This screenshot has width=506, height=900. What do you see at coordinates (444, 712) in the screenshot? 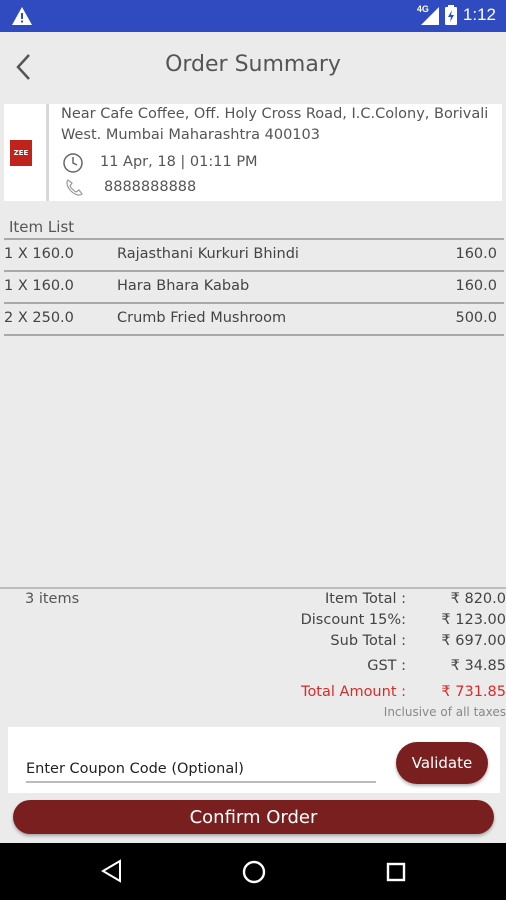
I see `tax-note: Inclusive of all taxes` at bounding box center [444, 712].